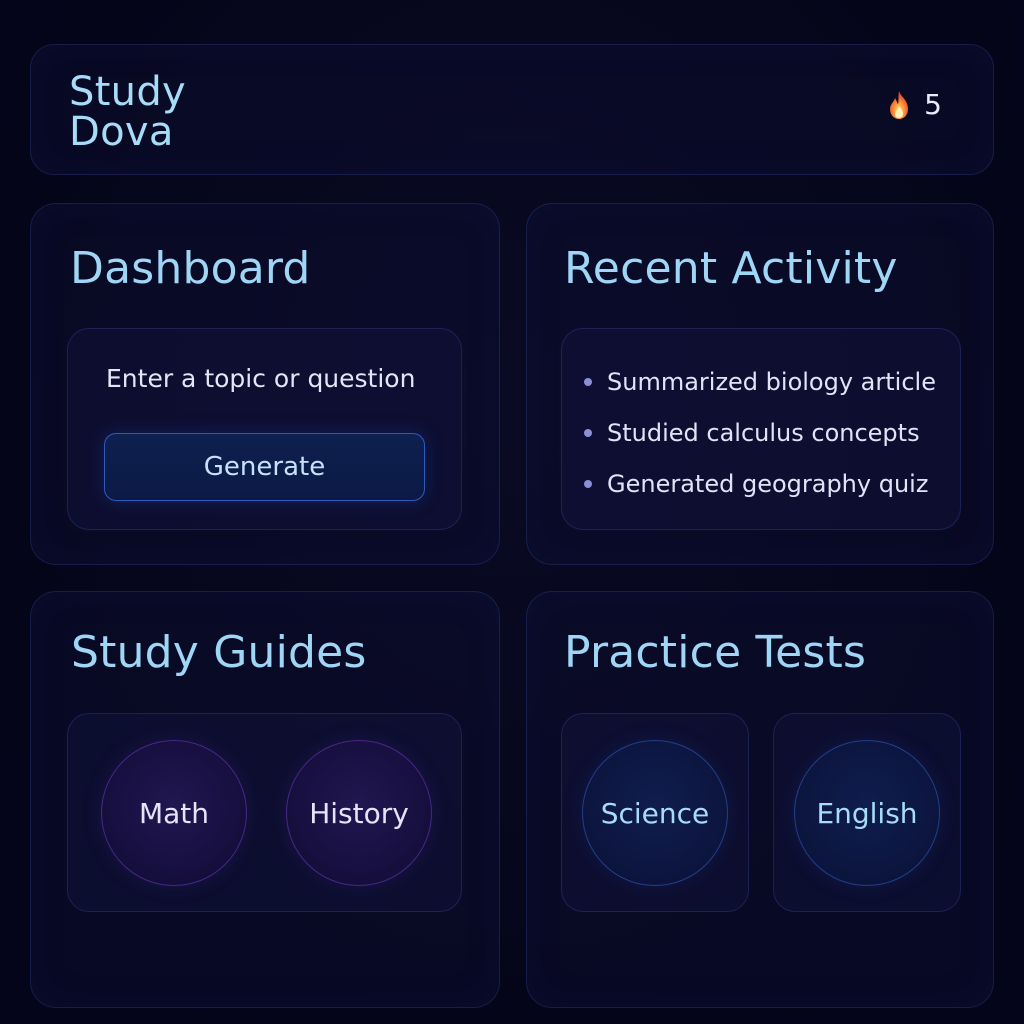 This screenshot has height=1024, width=1024. I want to click on activity-item-label: Summarized biology article, so click(771, 381).